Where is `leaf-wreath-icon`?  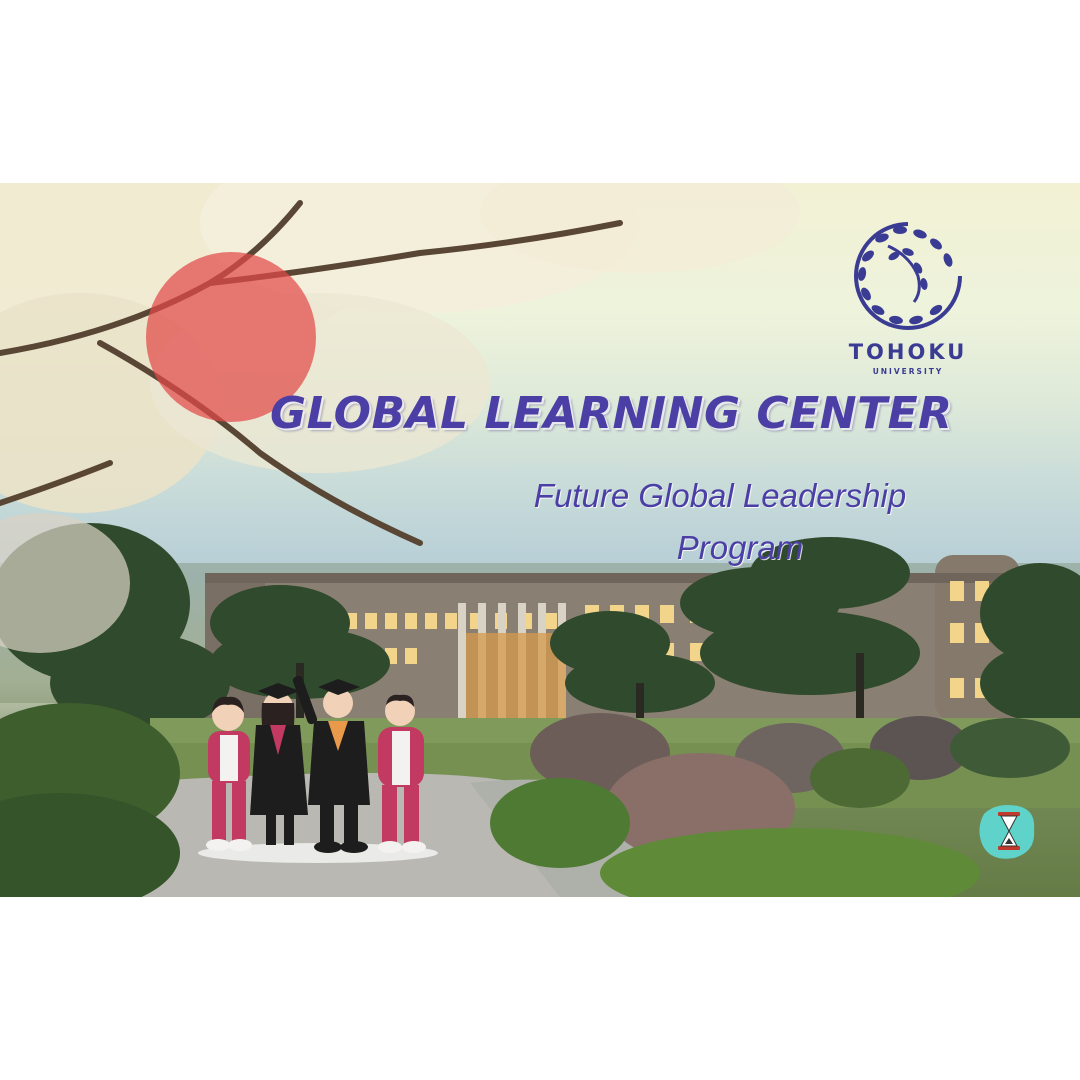 leaf-wreath-icon is located at coordinates (908, 276).